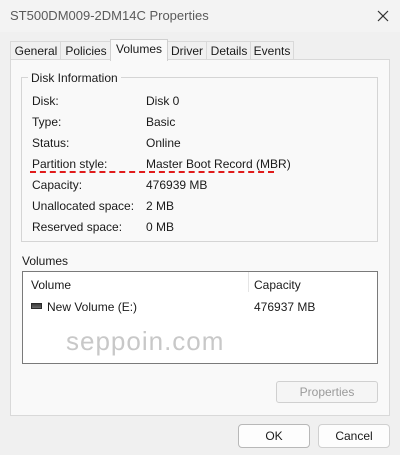 The height and width of the screenshot is (455, 400). I want to click on capacity-label: Capacity:, so click(57, 185).